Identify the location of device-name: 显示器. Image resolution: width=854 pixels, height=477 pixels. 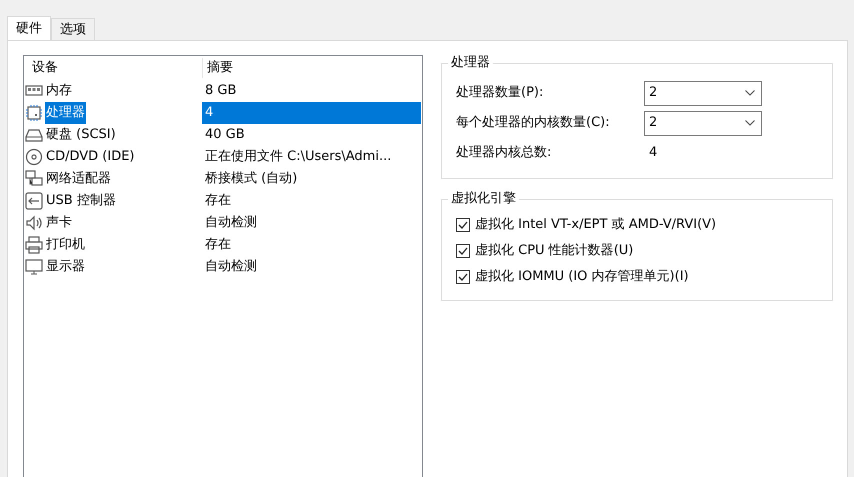
(65, 267).